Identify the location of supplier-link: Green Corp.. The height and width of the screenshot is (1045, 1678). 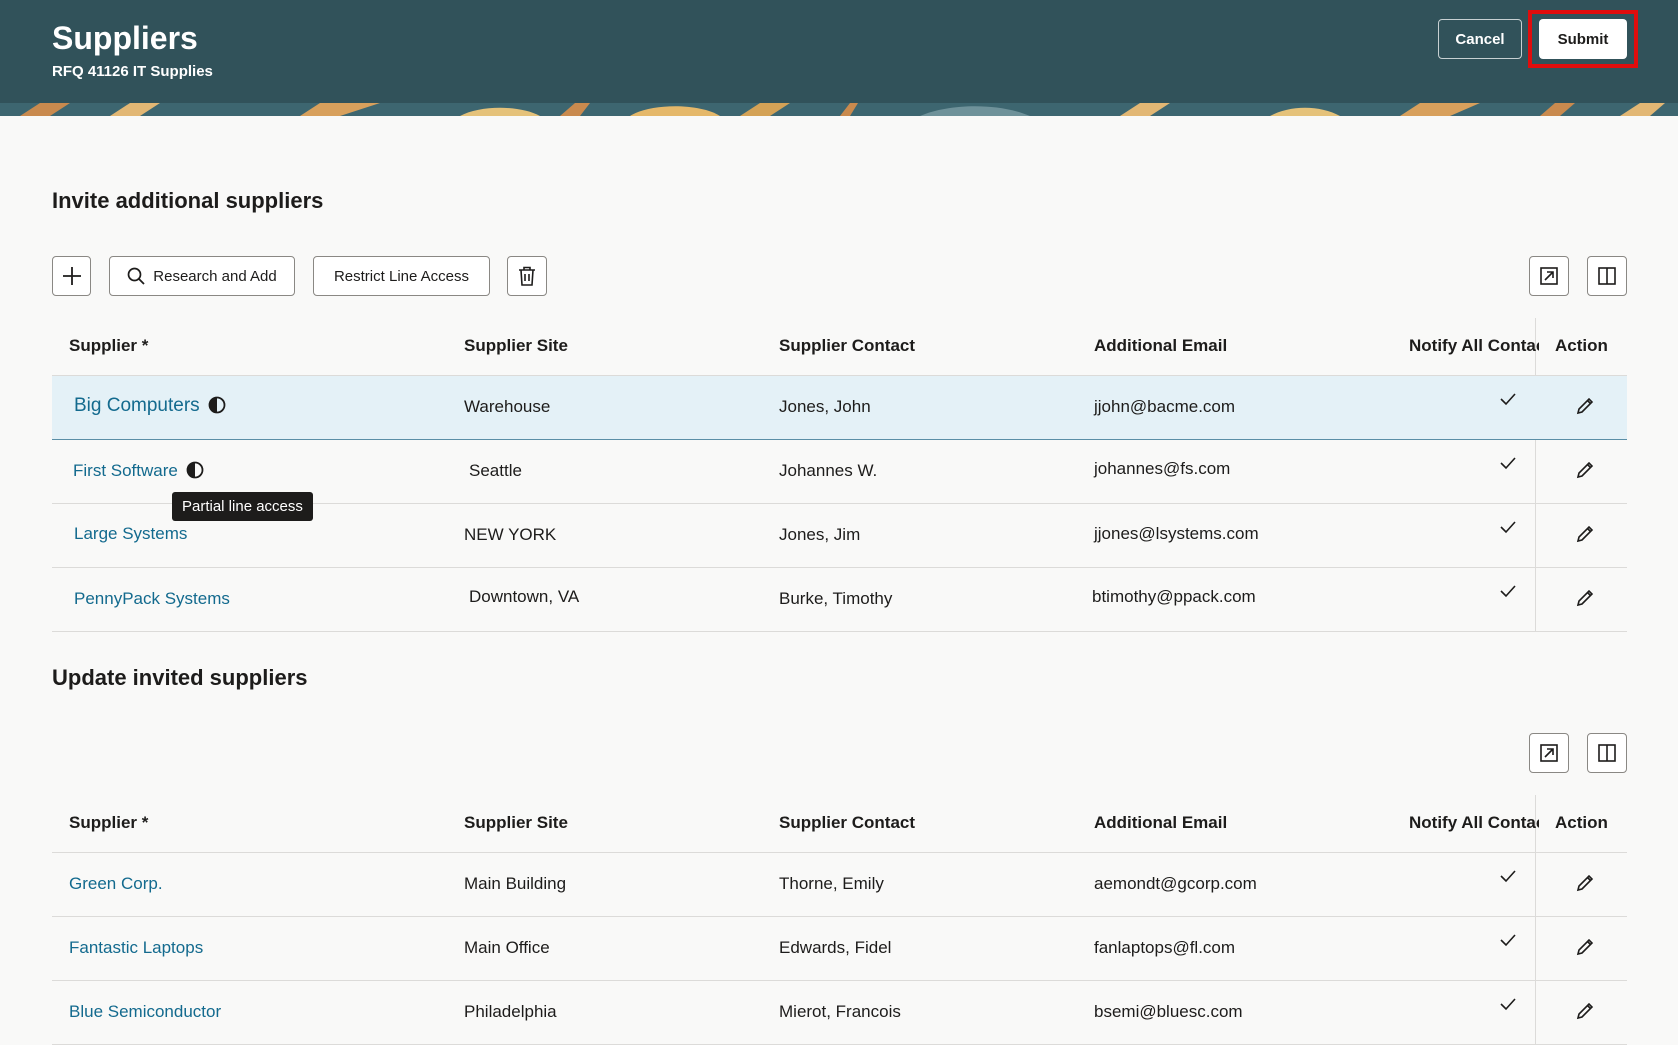
(116, 884).